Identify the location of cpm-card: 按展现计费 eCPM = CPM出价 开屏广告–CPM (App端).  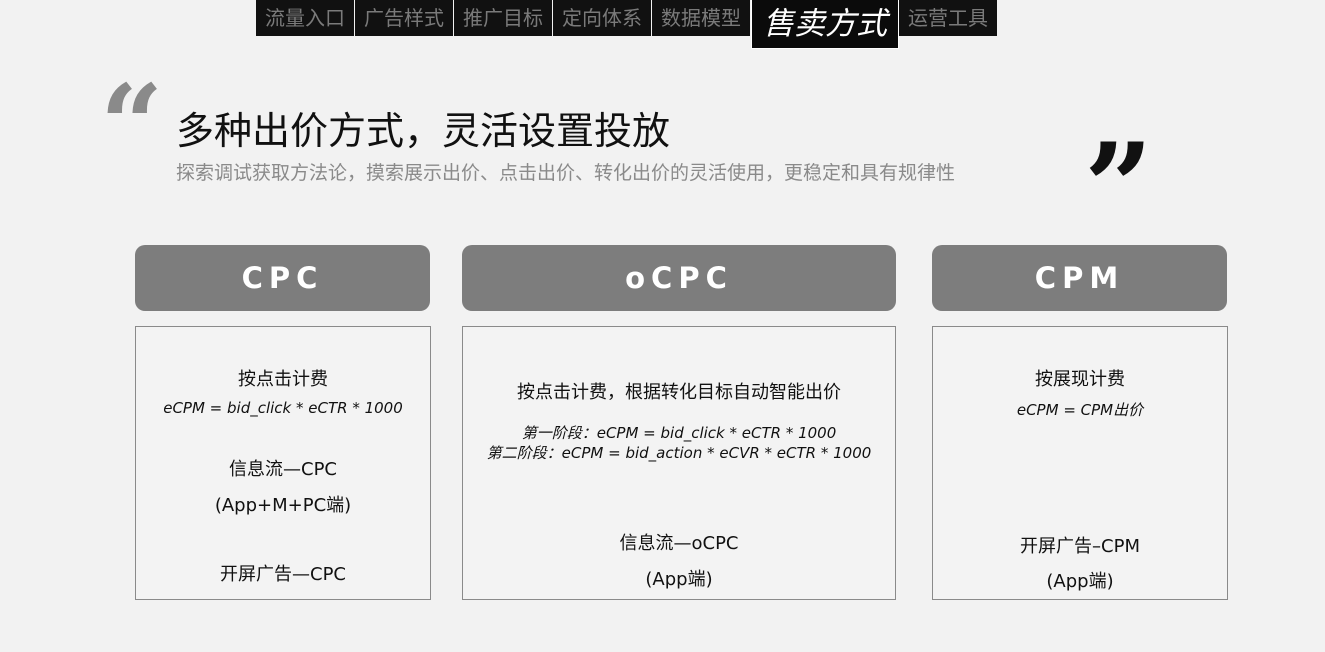
(1080, 463).